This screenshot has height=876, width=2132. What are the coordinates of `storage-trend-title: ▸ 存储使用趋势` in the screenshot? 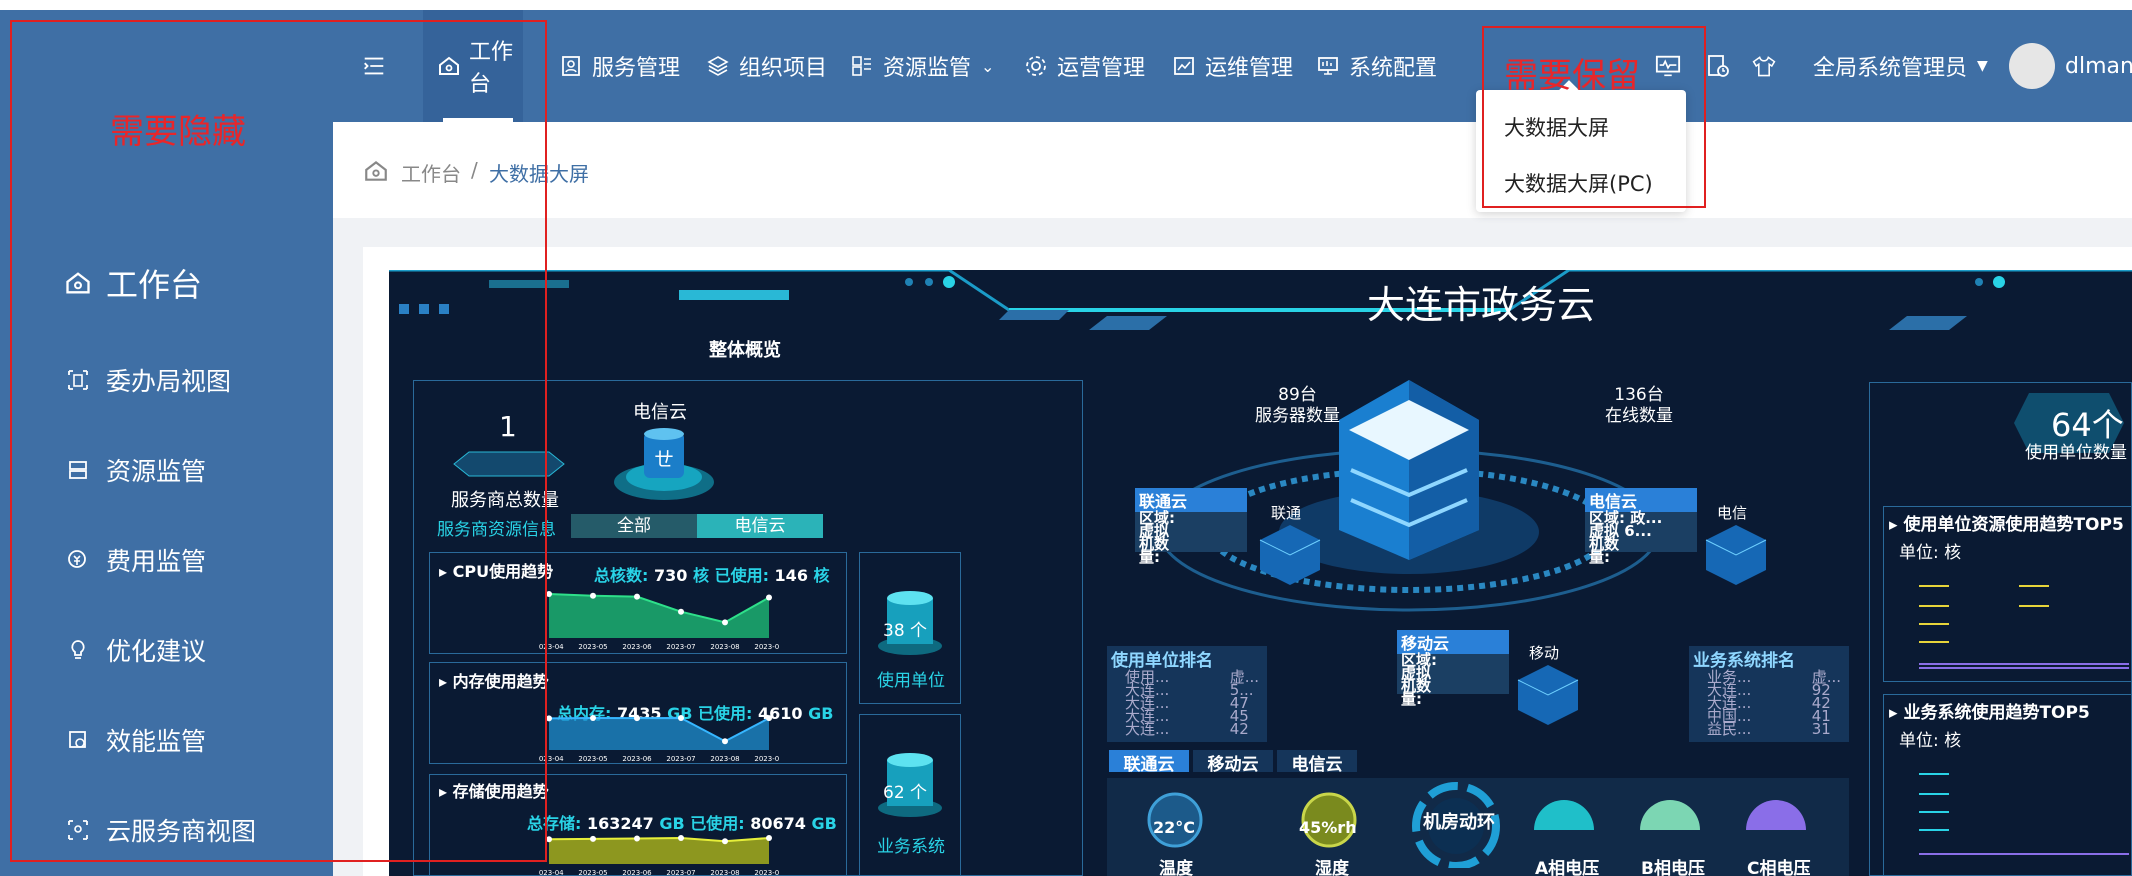 It's located at (494, 791).